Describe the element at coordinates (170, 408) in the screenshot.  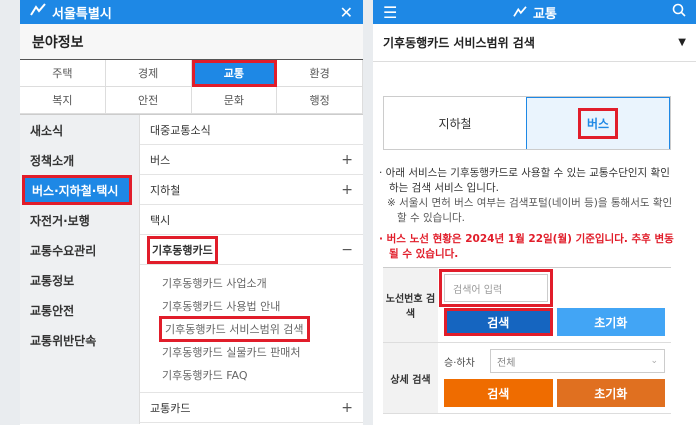
I see `submenu-label: 교통카드` at that location.